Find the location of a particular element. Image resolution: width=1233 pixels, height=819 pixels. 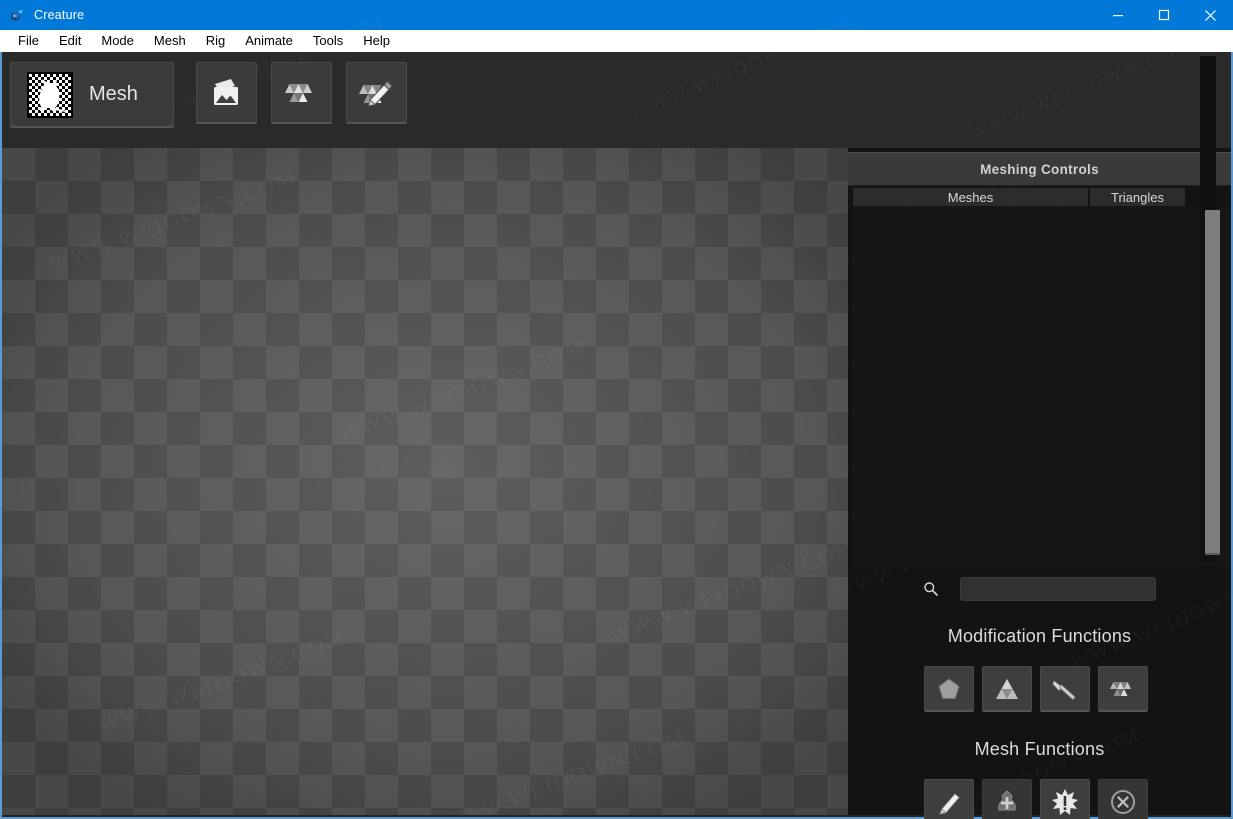

panel-header: Meshing Controls is located at coordinates (1039, 169).